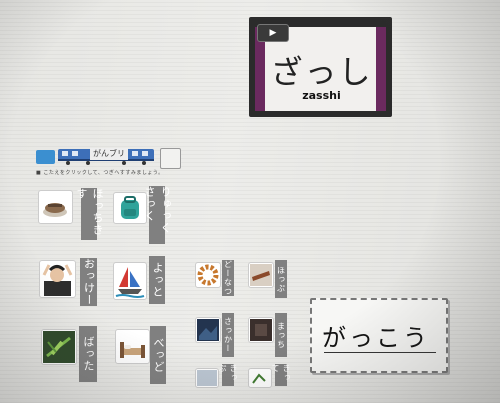 This screenshot has height=403, width=500. Describe the element at coordinates (132, 350) in the screenshot. I see `bed-icon` at that location.